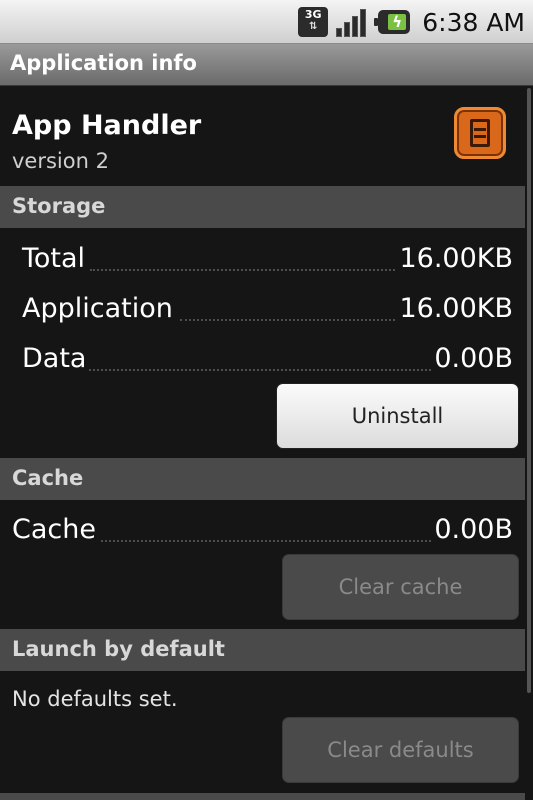  Describe the element at coordinates (262, 650) in the screenshot. I see `launch-section-header: Launch by default` at that location.